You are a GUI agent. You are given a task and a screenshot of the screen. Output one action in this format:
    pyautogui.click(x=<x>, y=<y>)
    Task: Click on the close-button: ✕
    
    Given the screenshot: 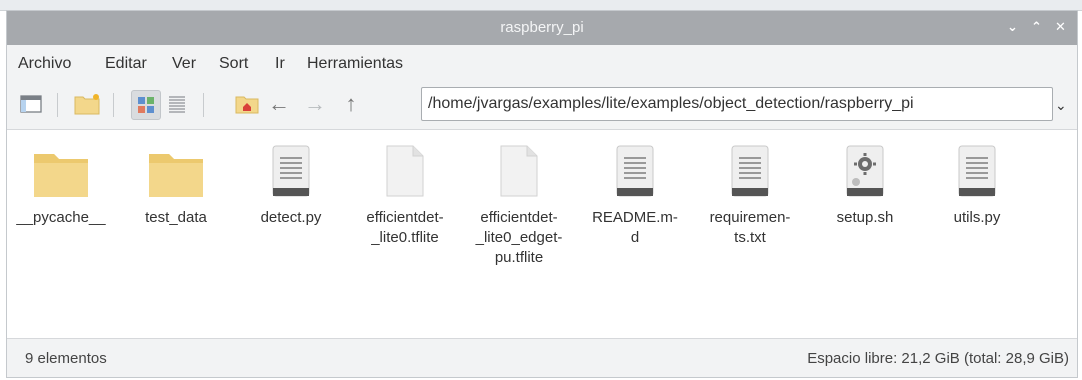 What is the action you would take?
    pyautogui.click(x=1060, y=27)
    